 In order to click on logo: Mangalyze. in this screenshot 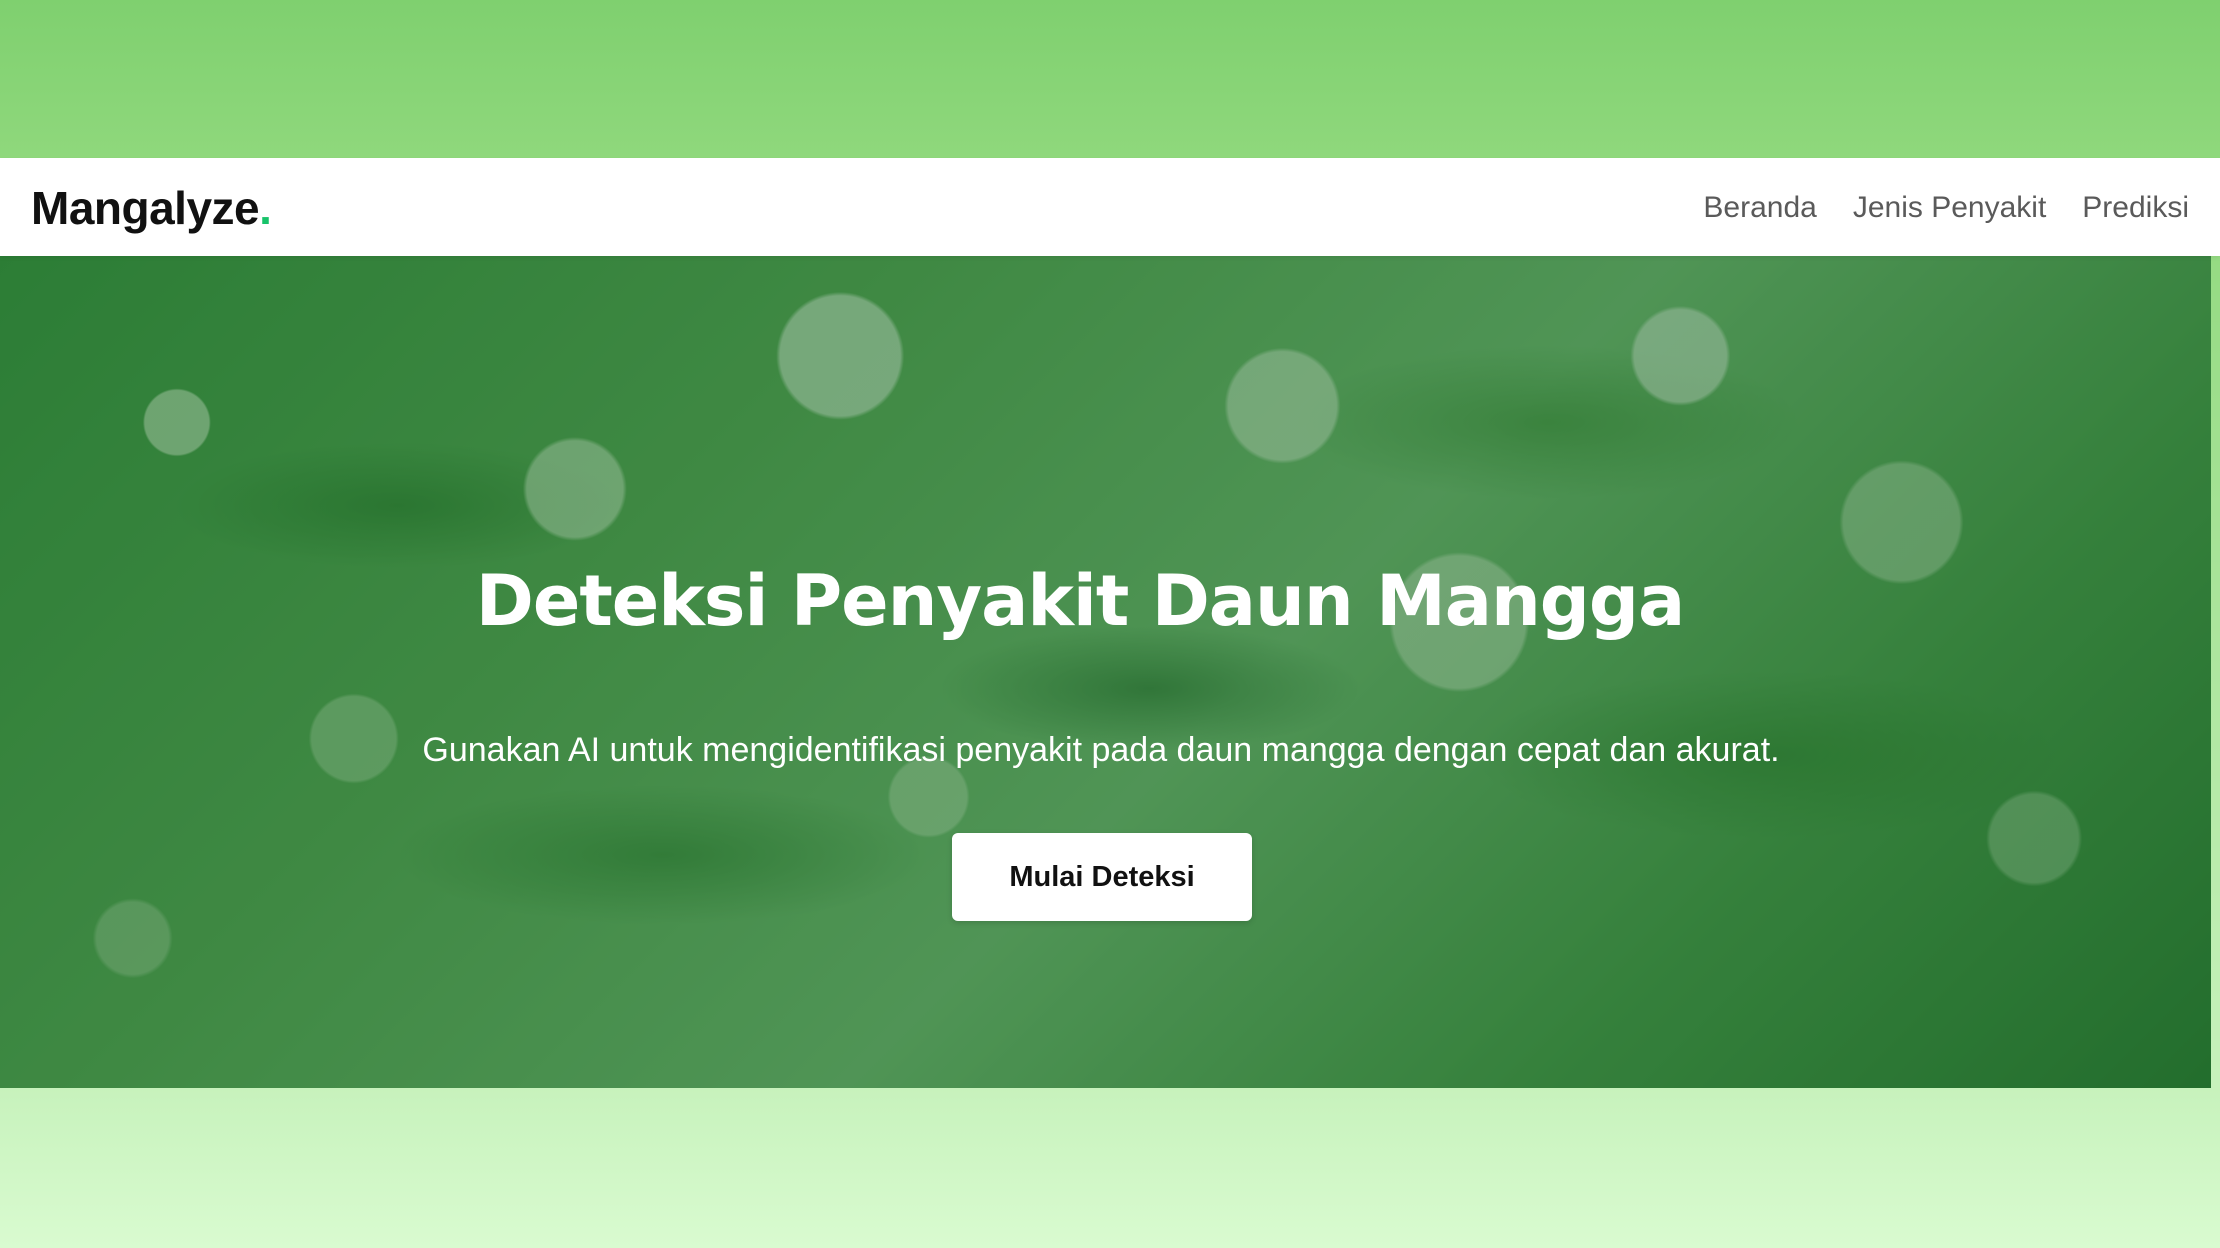, I will do `click(151, 208)`.